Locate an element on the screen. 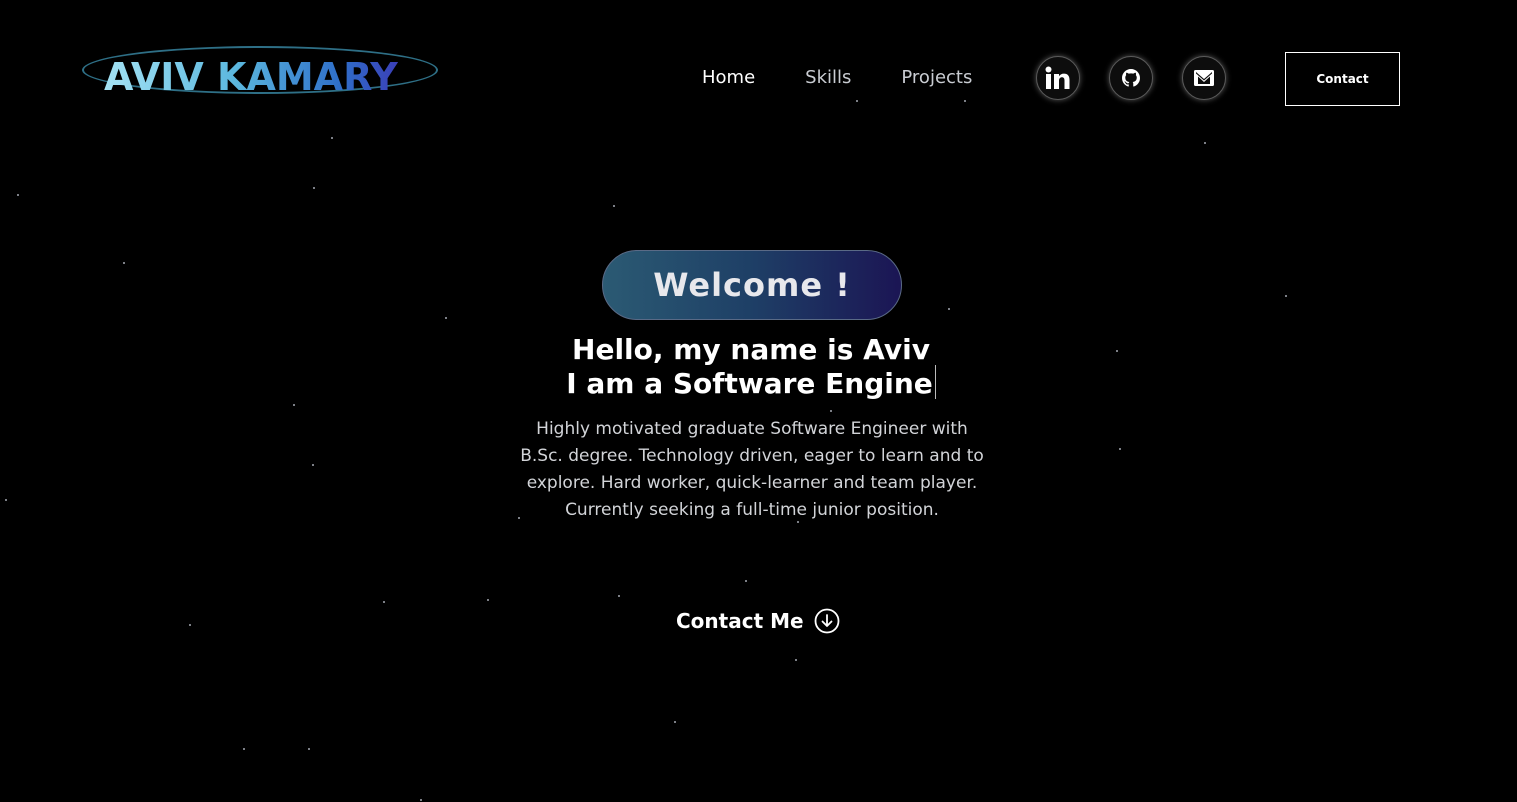  hero-title-line2-wrapper: I am a Software Engine is located at coordinates (751, 382).